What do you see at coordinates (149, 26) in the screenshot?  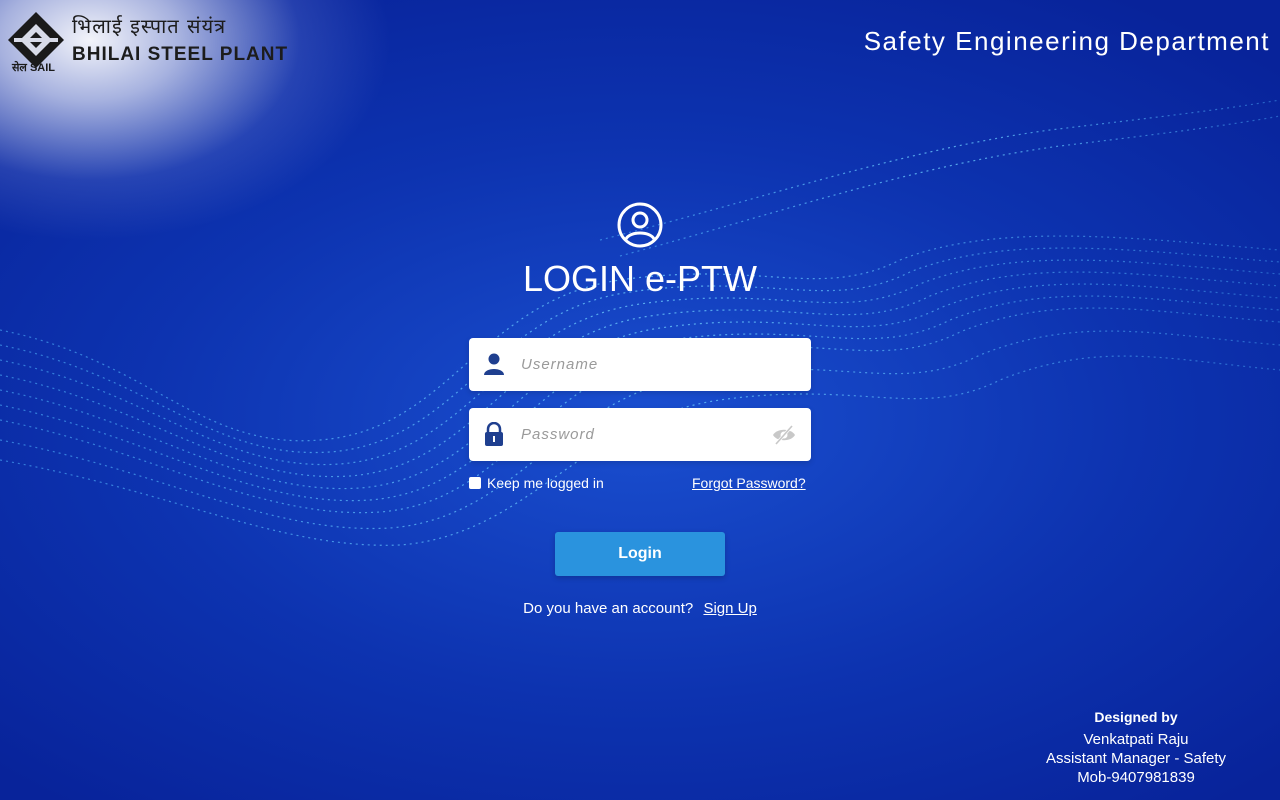 I see `plant-name-hindi: भिलाई इस्पात संयंत्र` at bounding box center [149, 26].